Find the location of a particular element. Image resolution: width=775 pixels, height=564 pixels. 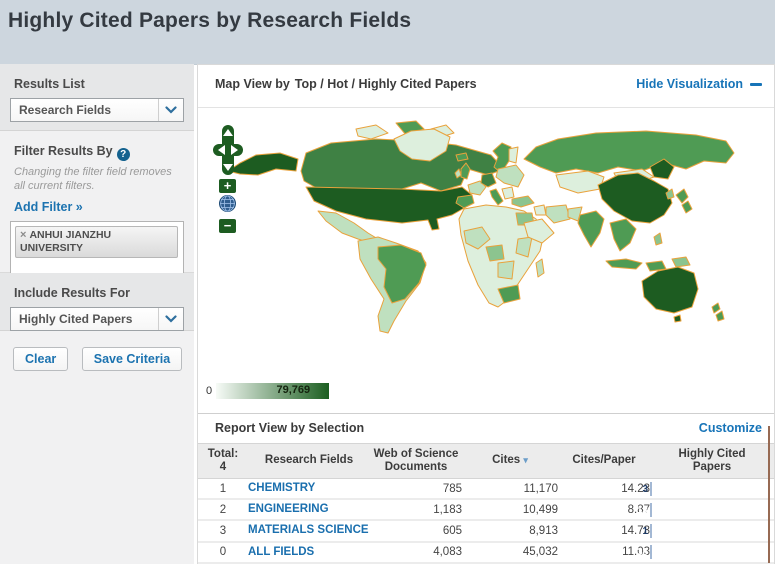

question-icon: ? is located at coordinates (123, 154).